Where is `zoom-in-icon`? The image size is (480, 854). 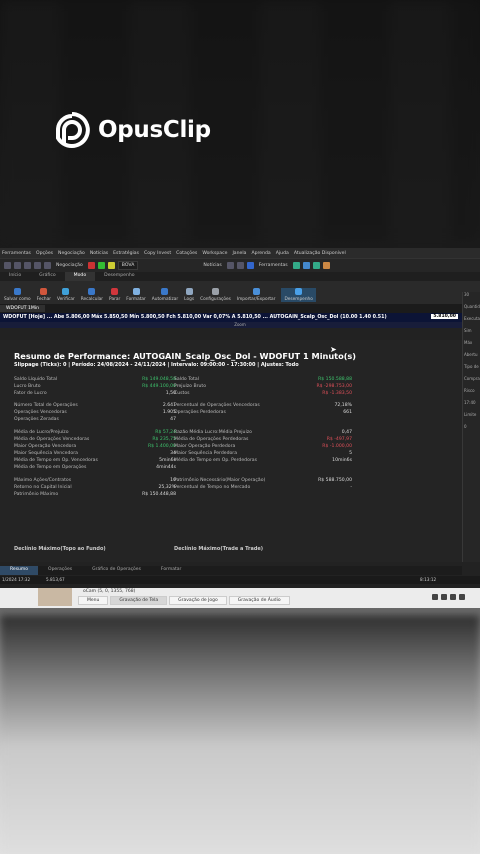
zoom-in-icon is located at coordinates (17, 265).